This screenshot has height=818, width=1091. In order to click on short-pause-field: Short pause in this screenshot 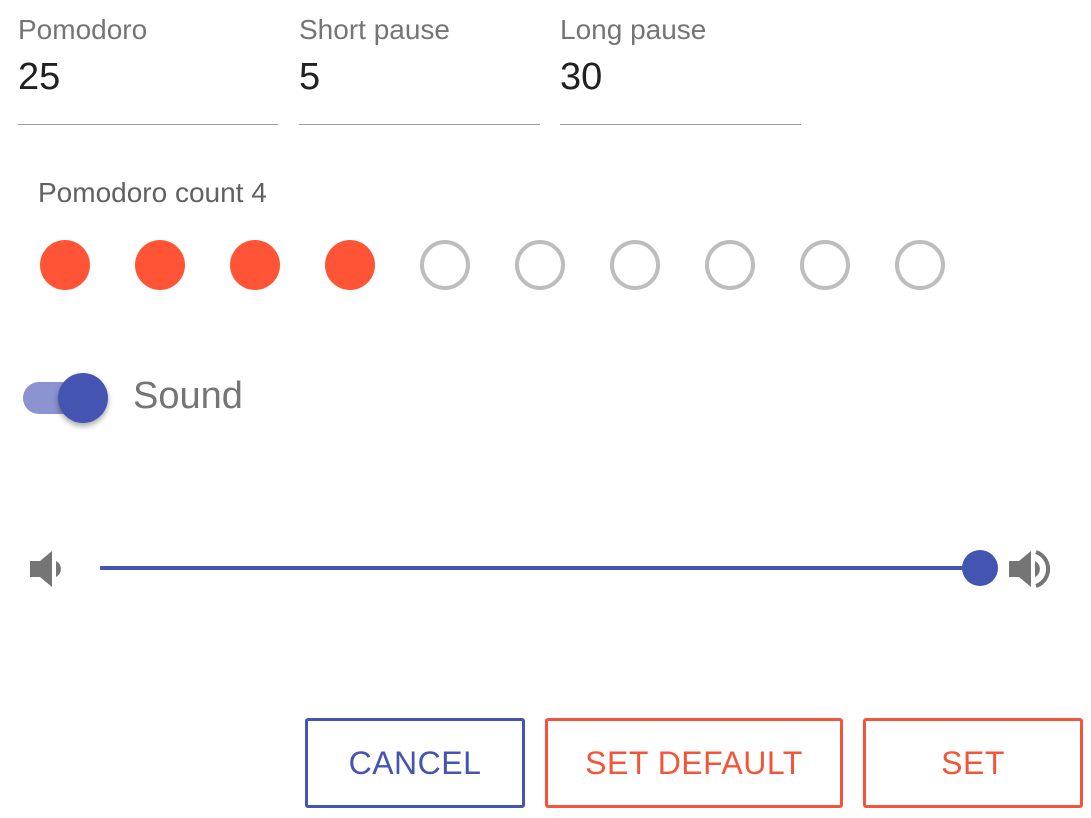, I will do `click(419, 62)`.